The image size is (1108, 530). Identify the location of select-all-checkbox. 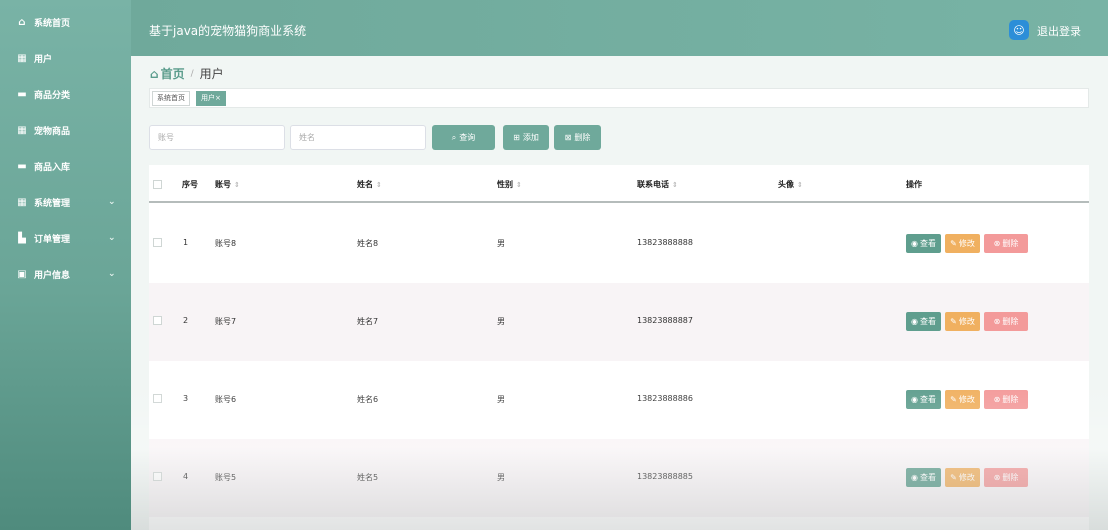
(157, 184).